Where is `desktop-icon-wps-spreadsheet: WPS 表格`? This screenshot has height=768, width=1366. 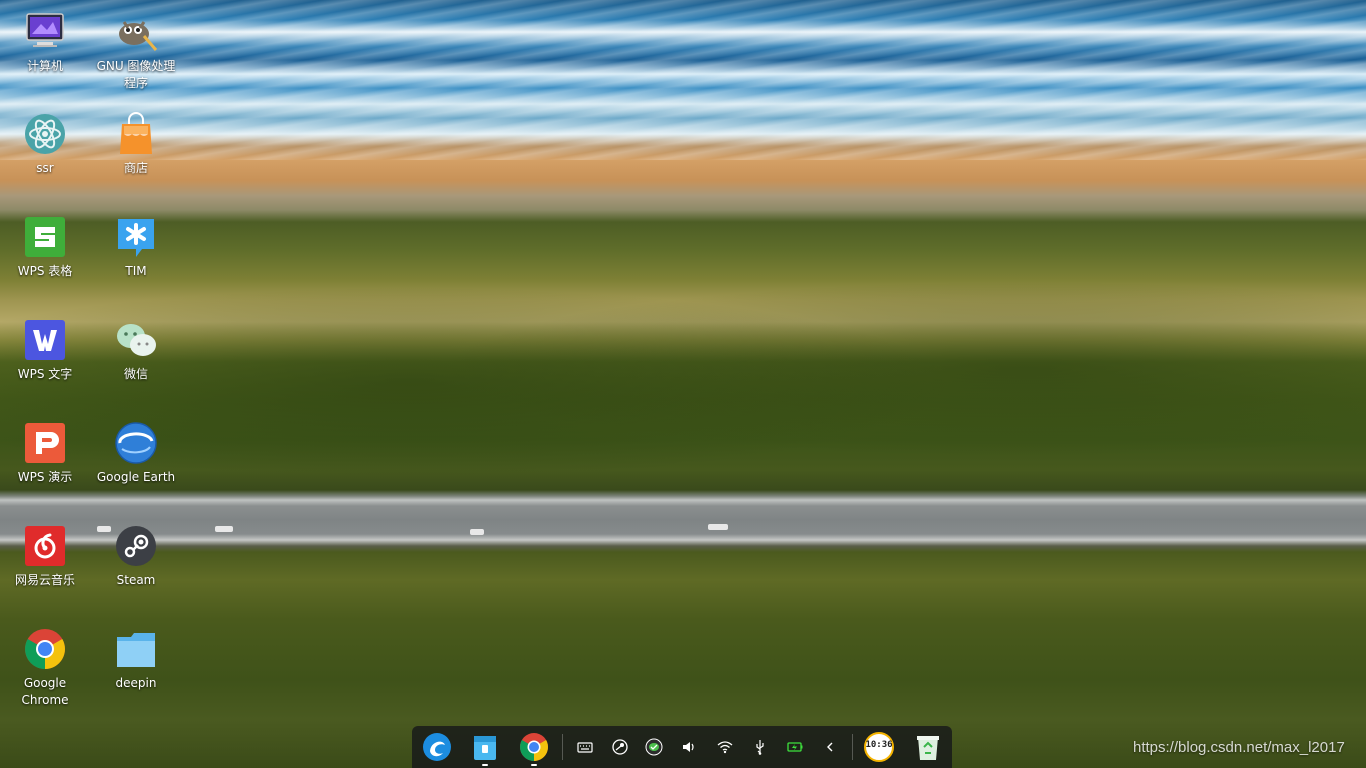 desktop-icon-wps-spreadsheet: WPS 表格 is located at coordinates (45, 247).